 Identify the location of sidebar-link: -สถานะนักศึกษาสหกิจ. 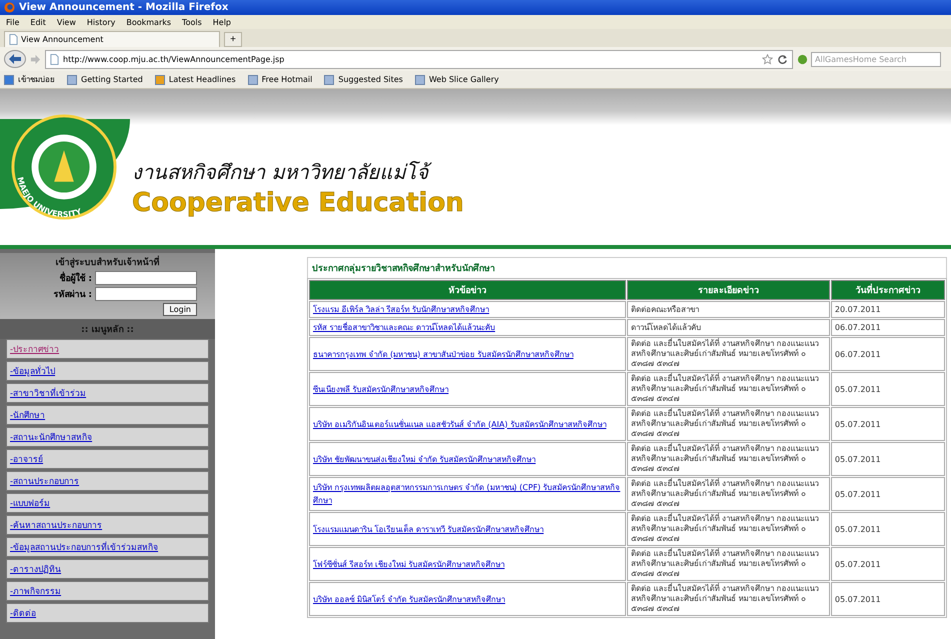
(107, 437).